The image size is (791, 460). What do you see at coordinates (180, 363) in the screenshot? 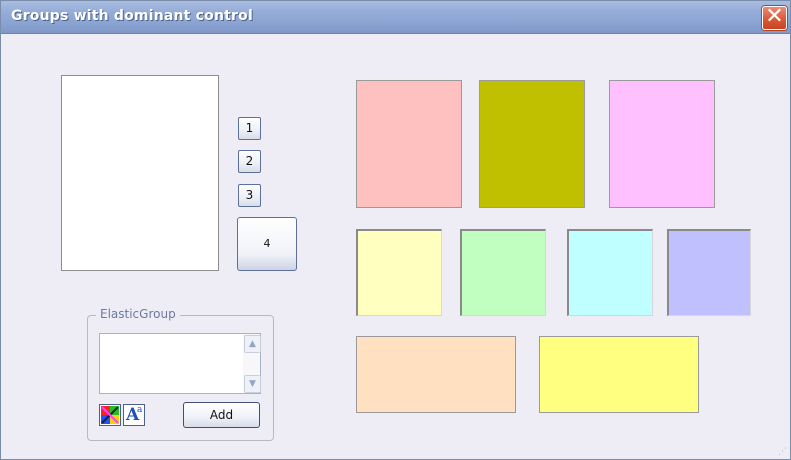
I see `elastic-group-textarea: ▲ ▼` at bounding box center [180, 363].